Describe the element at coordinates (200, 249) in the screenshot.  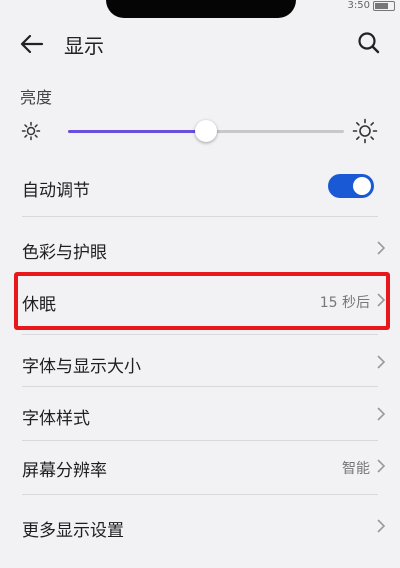
I see `settings-row-color-eye-comfort: 色彩与护眼` at that location.